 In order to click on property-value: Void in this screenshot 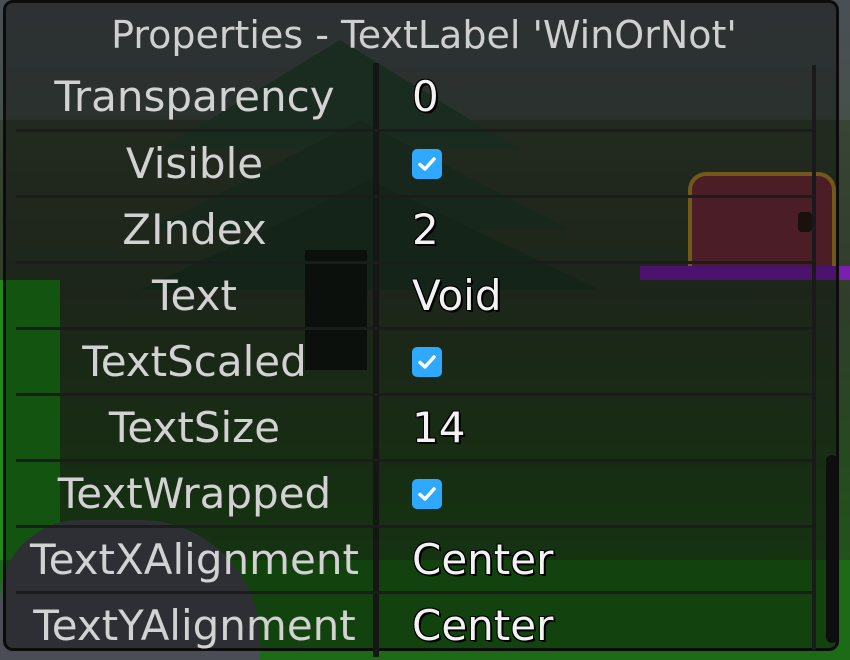, I will do `click(614, 295)`.